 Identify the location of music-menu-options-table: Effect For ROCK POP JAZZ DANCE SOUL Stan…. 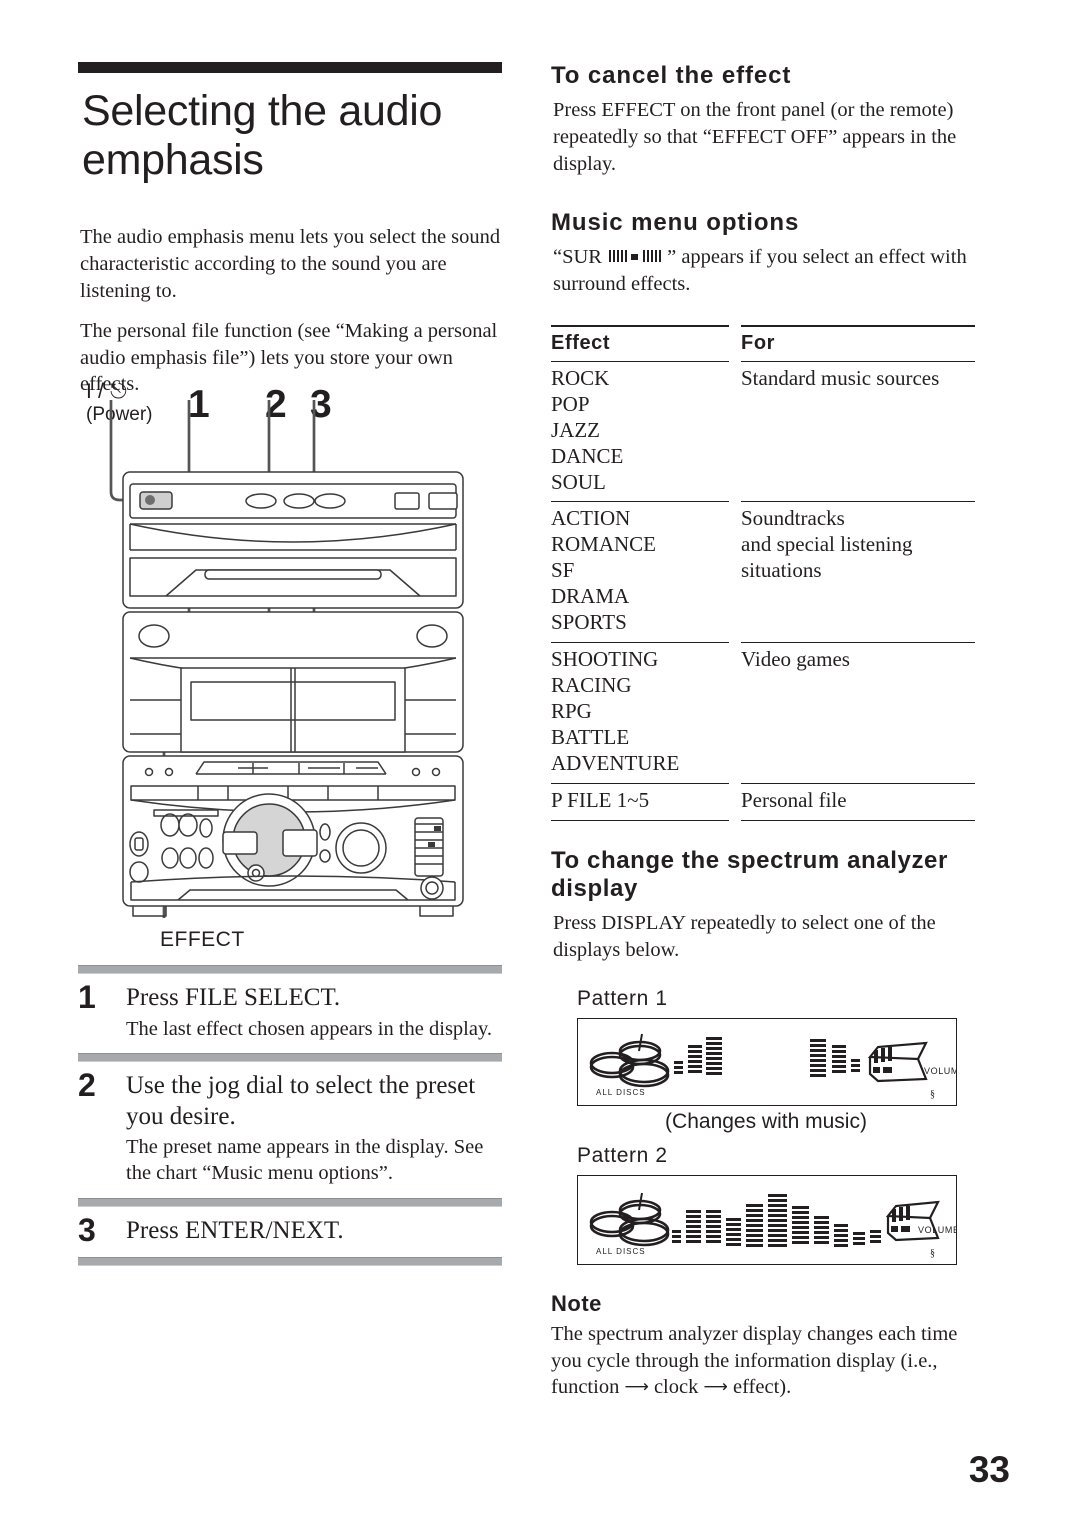
(763, 572).